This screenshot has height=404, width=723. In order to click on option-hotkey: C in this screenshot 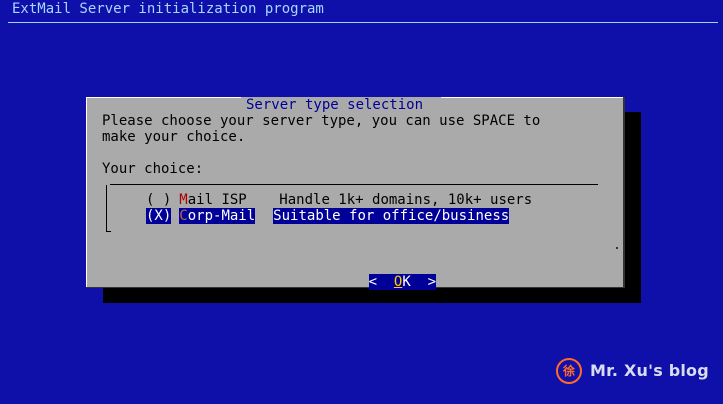, I will do `click(183, 216)`.